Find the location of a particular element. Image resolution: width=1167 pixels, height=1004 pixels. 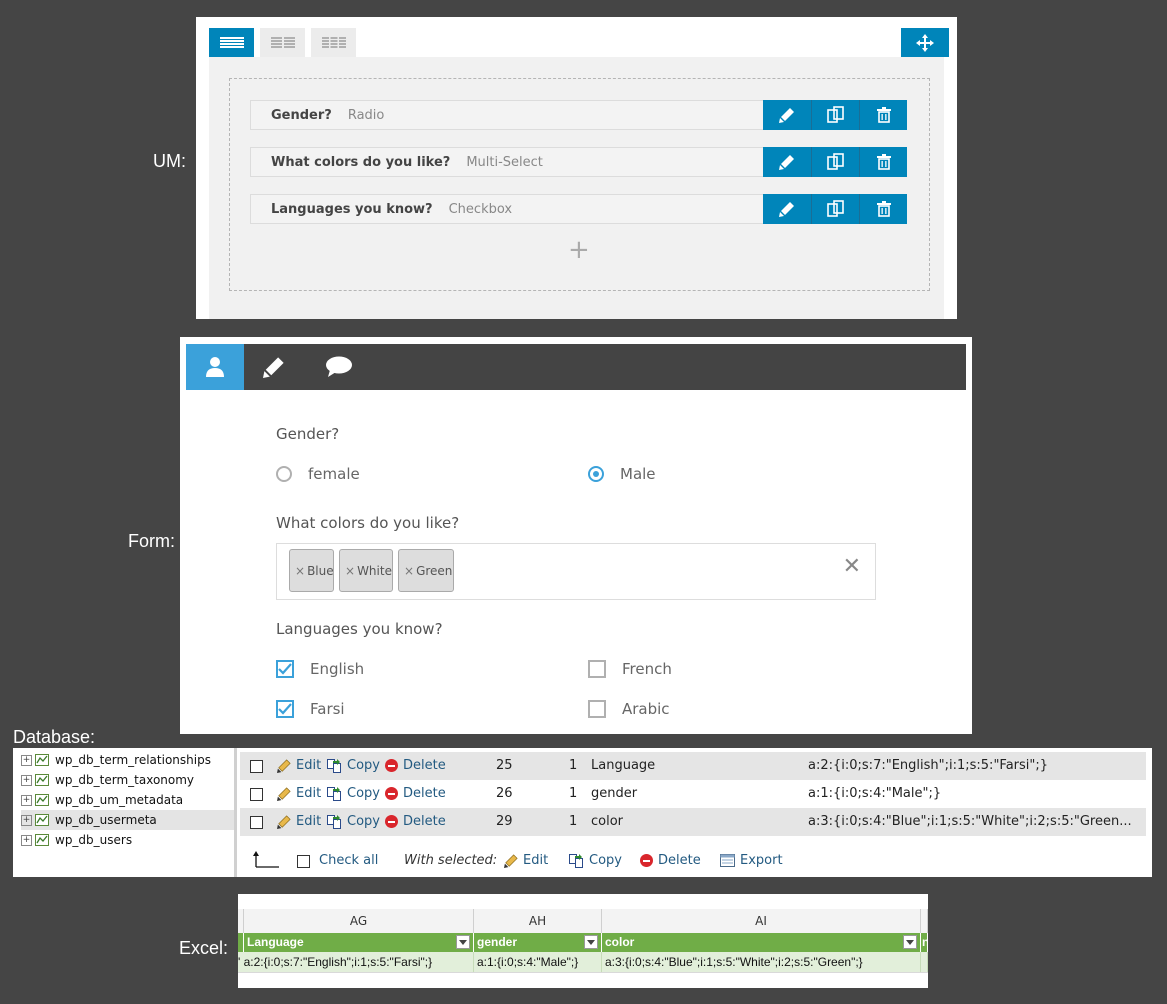

bulk-copy-button: Copy is located at coordinates (595, 860).